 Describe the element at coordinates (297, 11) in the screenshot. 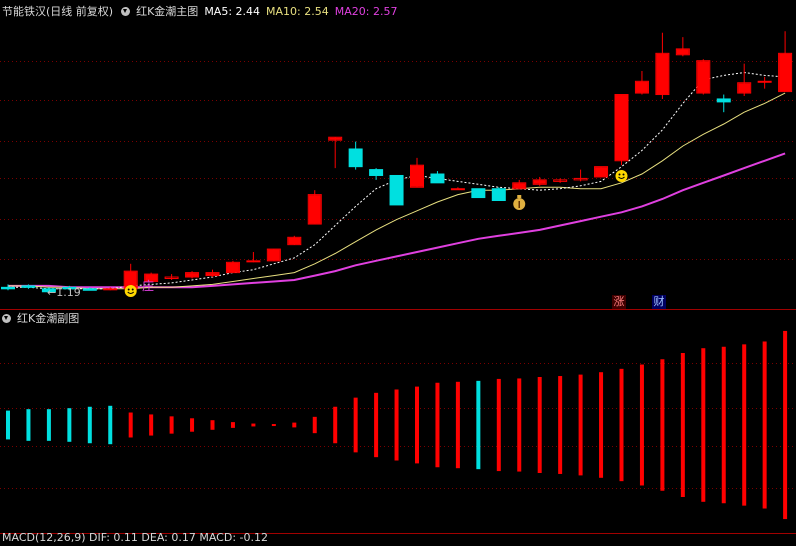

I see `ma10-label: MA10: 2.54` at that location.